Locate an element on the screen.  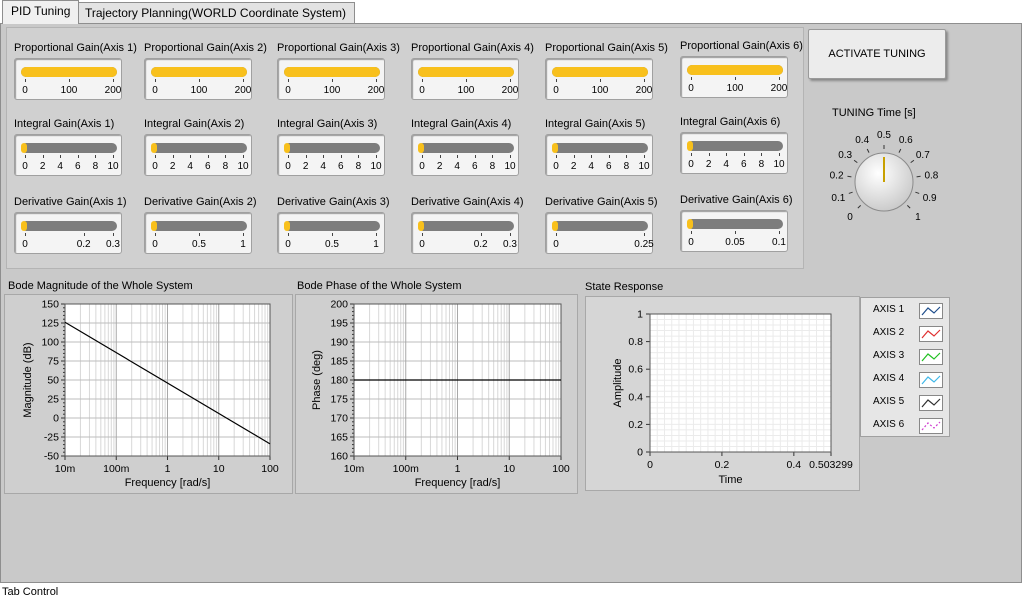
integral-gain-slider-axis-4: 0 2 4 6 8 10 is located at coordinates (465, 155).